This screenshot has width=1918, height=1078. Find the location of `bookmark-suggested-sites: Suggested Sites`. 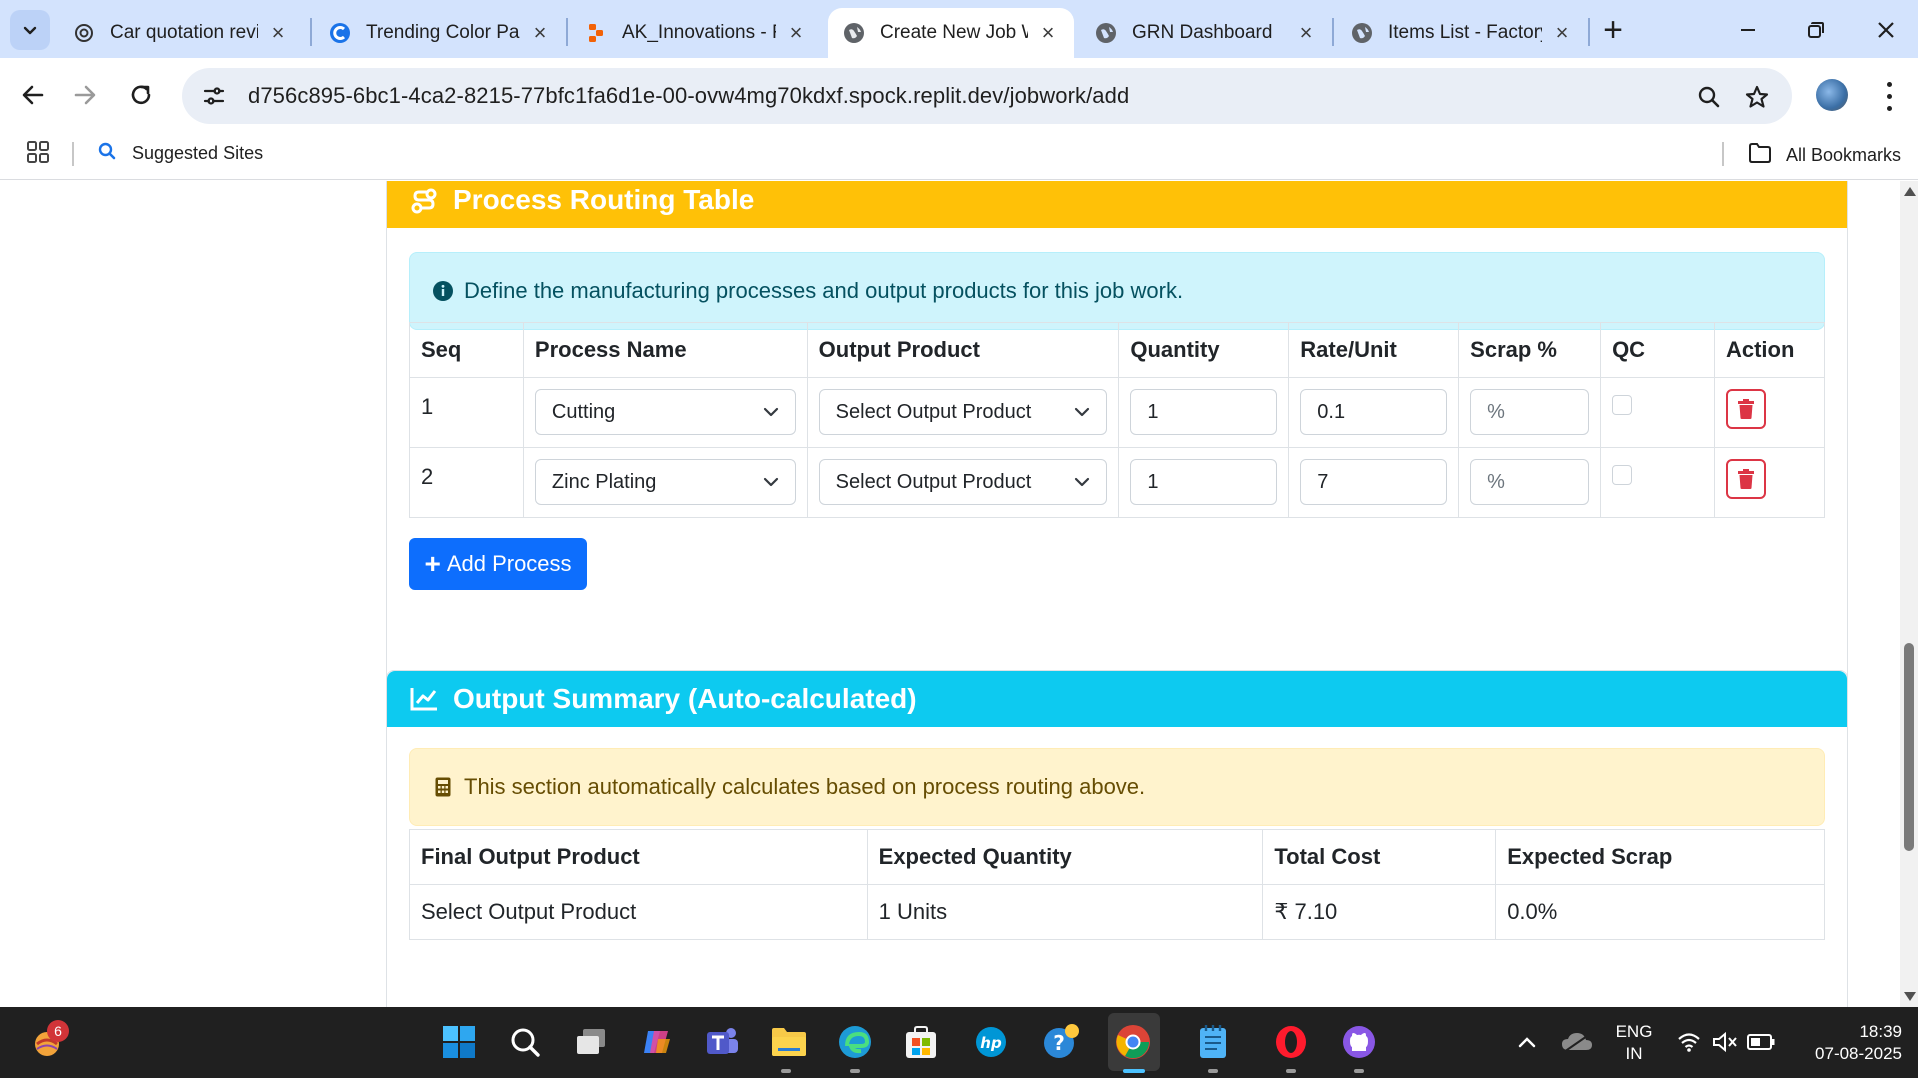

bookmark-suggested-sites: Suggested Sites is located at coordinates (180, 153).